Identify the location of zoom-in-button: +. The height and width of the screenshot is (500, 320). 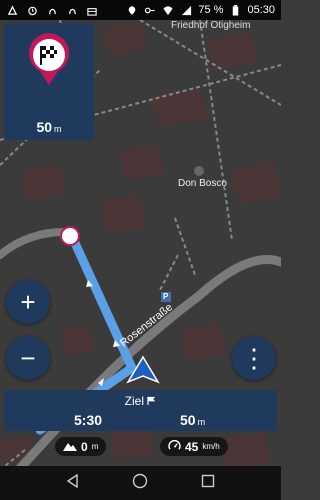
(28, 302).